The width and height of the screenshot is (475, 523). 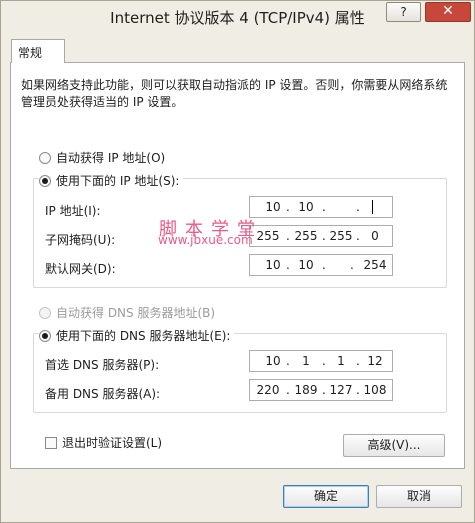 I want to click on tab-general: 常规, so click(x=38, y=51).